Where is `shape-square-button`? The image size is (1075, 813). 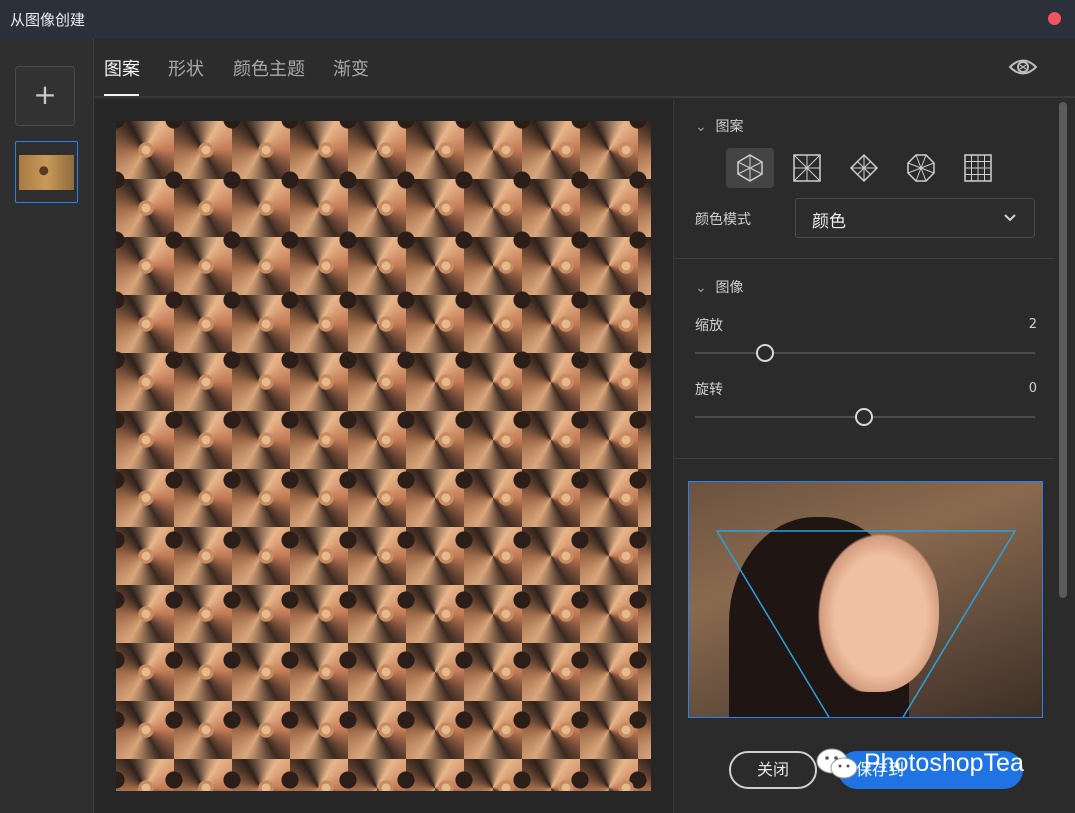
shape-square-button is located at coordinates (807, 168).